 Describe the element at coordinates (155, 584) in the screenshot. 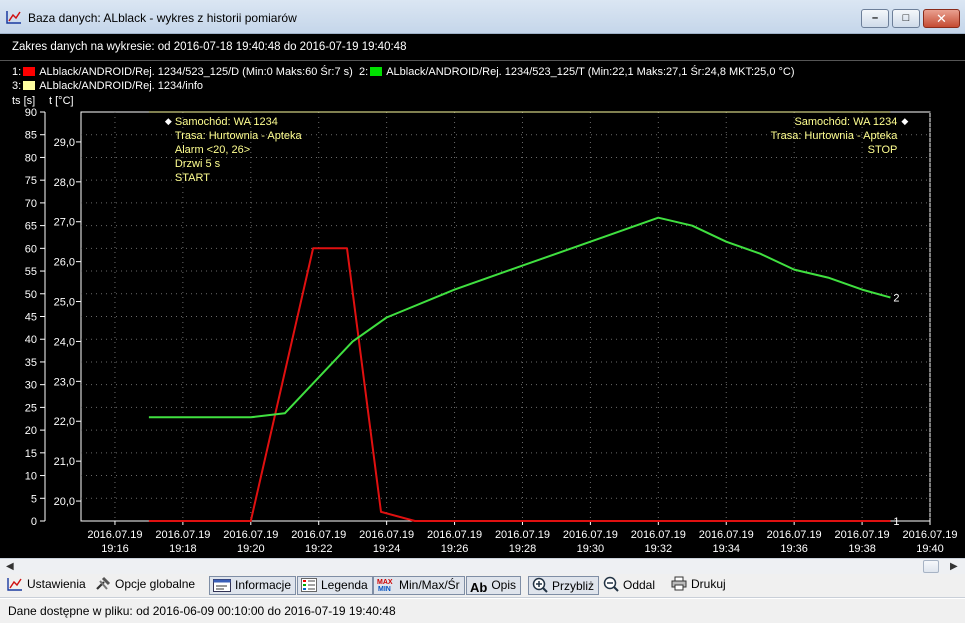

I see `global-options-label: Opcje globalne` at that location.